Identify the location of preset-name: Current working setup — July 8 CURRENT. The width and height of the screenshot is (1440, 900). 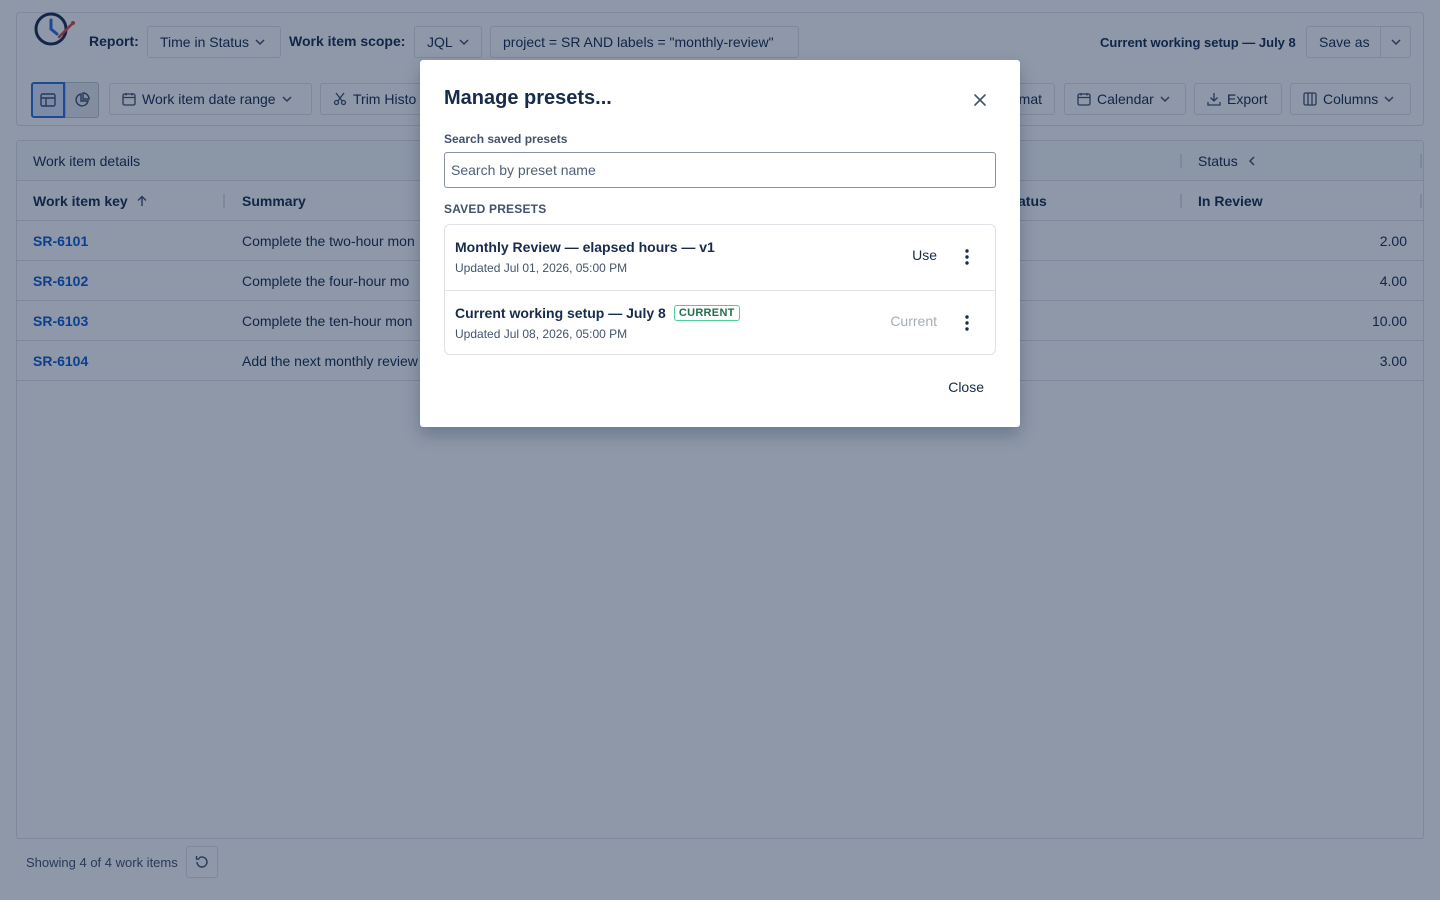
(597, 313).